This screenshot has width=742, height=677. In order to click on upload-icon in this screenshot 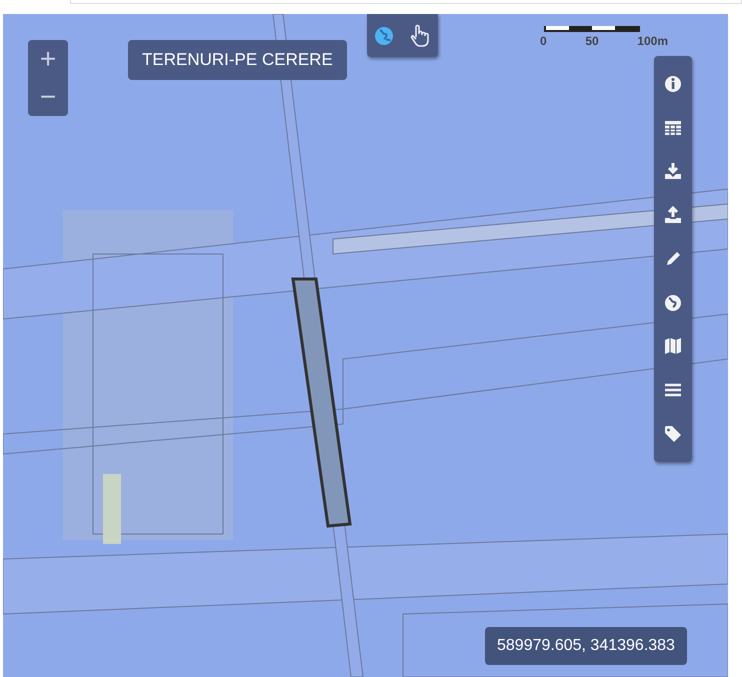, I will do `click(673, 215)`.